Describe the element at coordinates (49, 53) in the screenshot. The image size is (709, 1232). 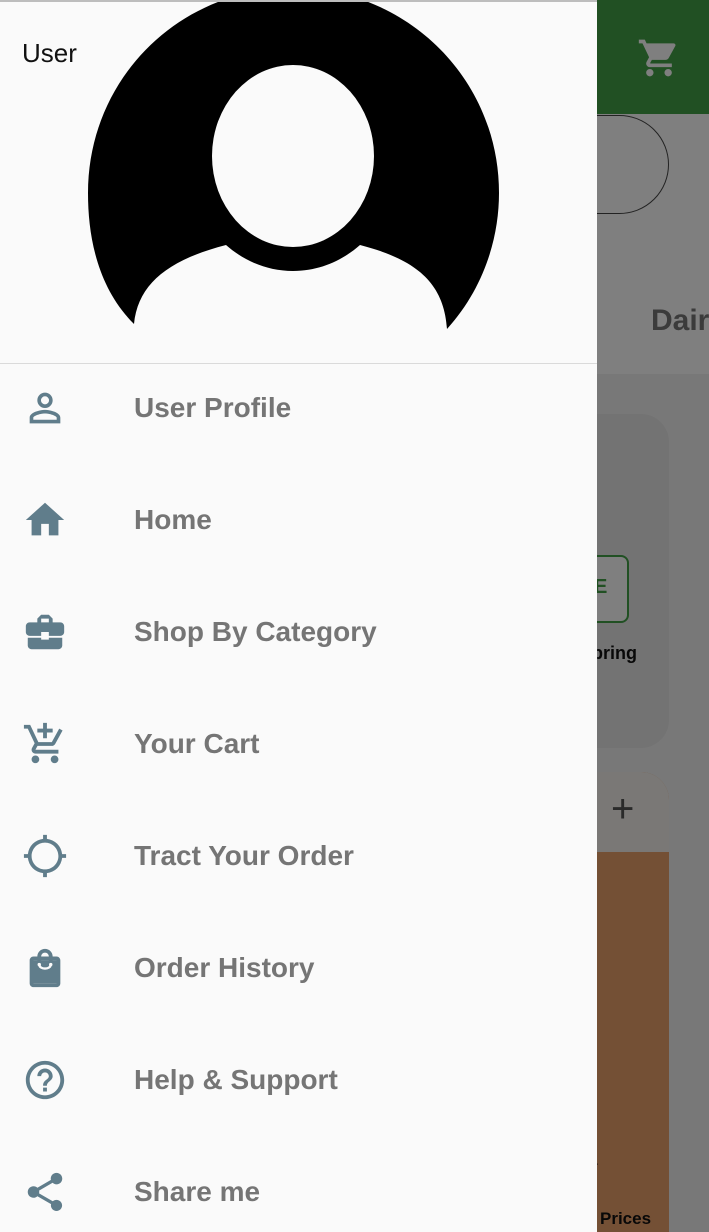
I see `user-name-label: User` at that location.